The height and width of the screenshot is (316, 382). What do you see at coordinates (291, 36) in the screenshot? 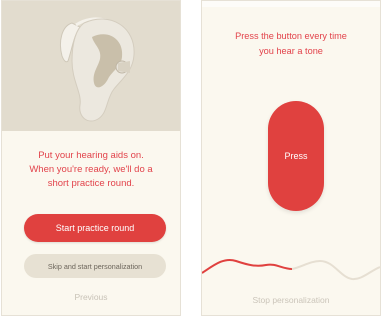
I see `prompt-line: Press the button every time` at bounding box center [291, 36].